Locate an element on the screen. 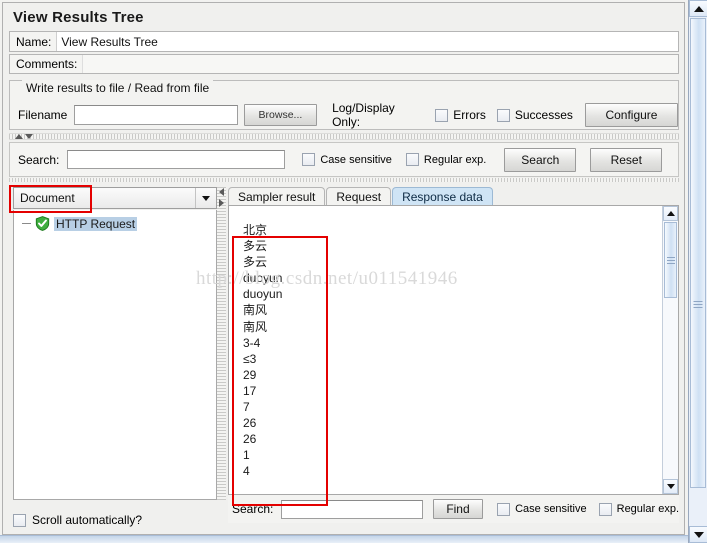 This screenshot has height=543, width=707. search-case-sensitive-checkbox: Case sensitive is located at coordinates (347, 159).